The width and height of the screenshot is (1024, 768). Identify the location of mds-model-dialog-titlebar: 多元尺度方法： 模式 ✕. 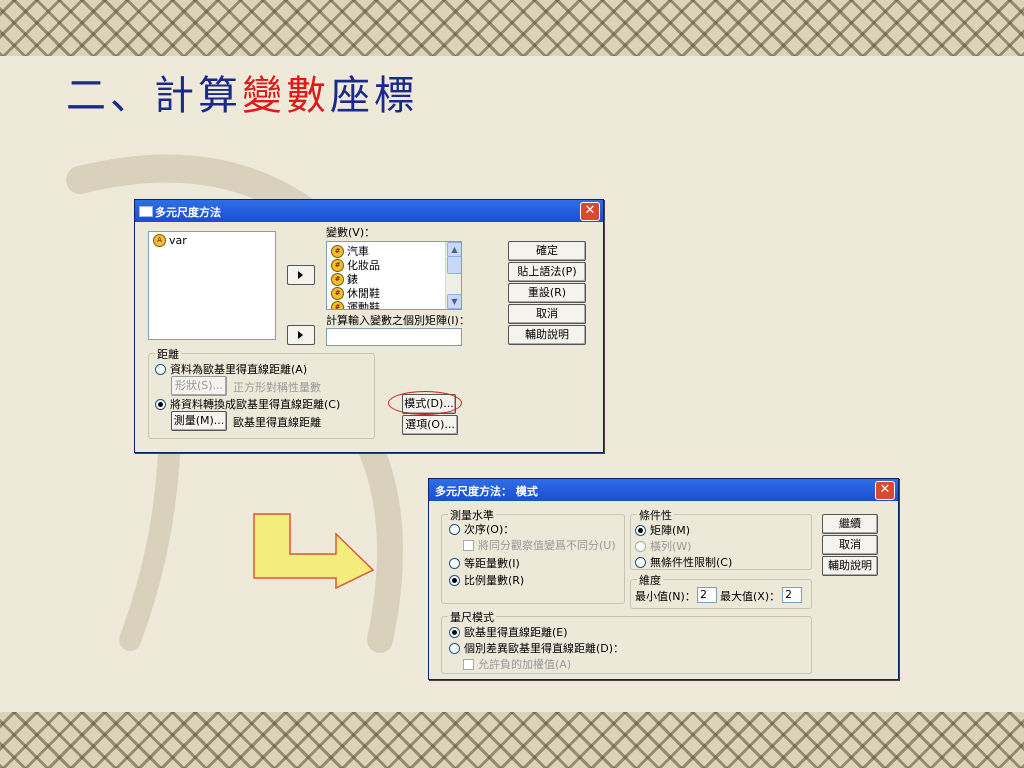
(663, 490).